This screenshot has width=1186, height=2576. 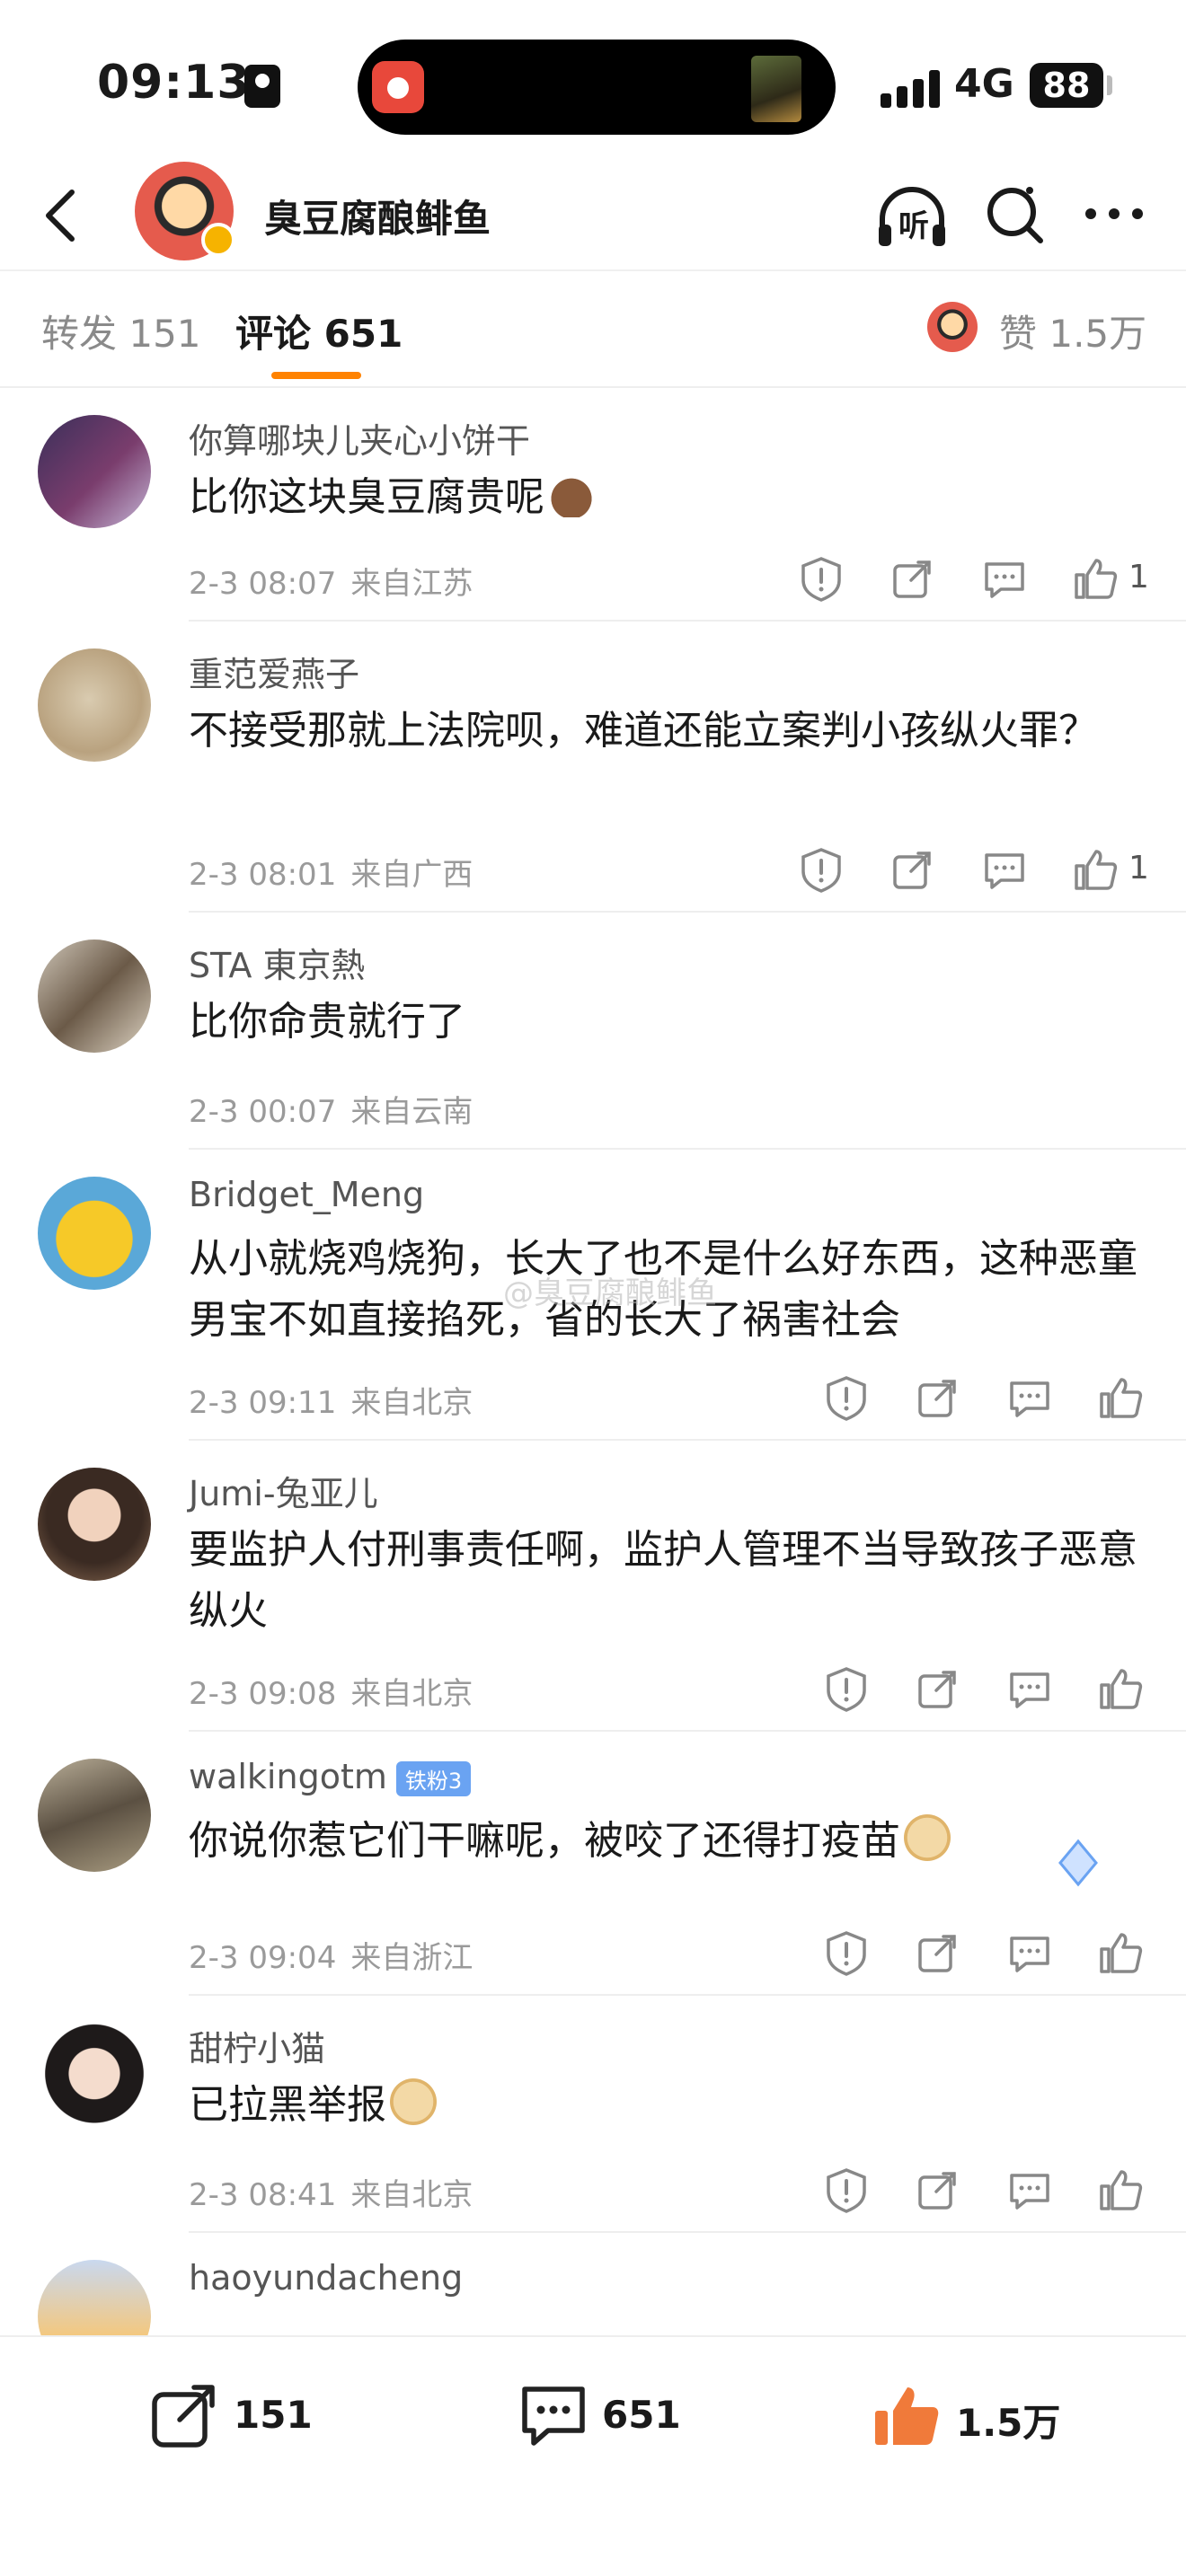 I want to click on watermark: @臭豆腐酿鲱鱼, so click(x=610, y=1293).